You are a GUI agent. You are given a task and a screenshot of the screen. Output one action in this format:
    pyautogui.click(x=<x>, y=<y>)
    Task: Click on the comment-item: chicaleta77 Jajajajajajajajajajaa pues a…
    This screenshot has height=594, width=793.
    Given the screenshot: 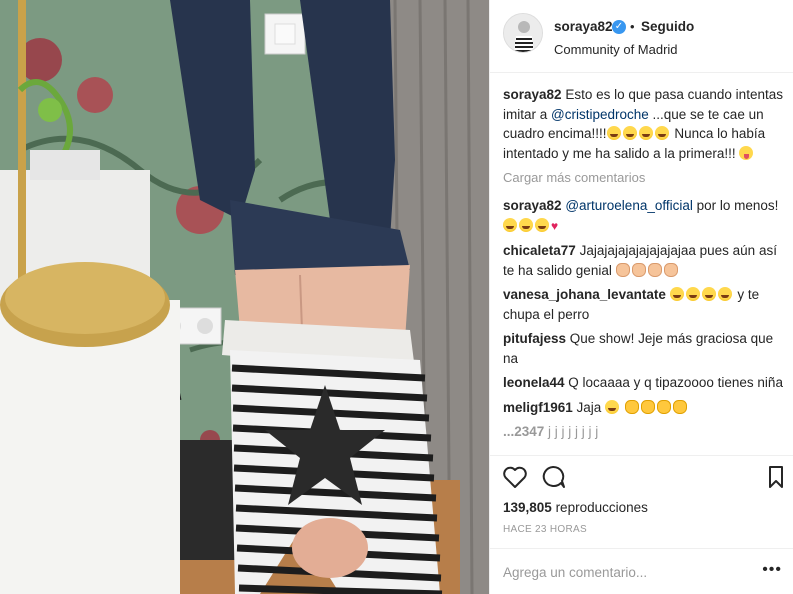 What is the action you would take?
    pyautogui.click(x=643, y=260)
    